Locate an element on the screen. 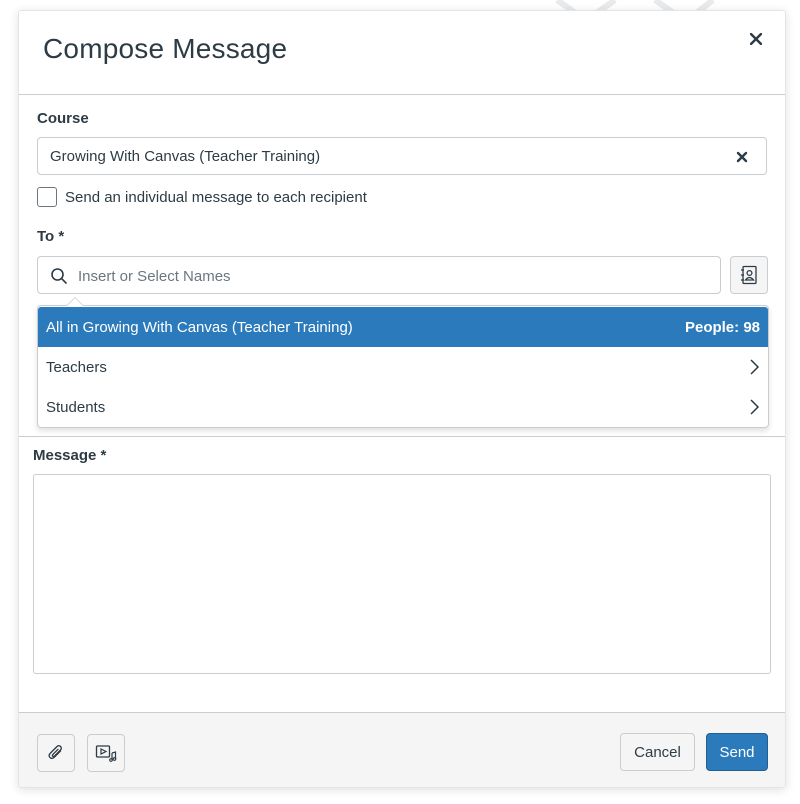 Image resolution: width=800 pixels, height=804 pixels. dropdown-caret-fill is located at coordinates (75, 302).